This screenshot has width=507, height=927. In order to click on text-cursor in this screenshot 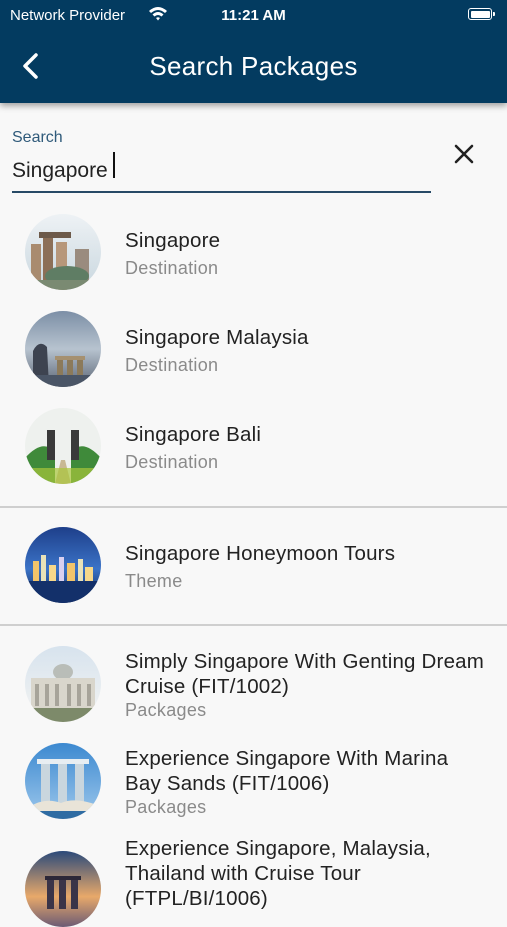, I will do `click(114, 165)`.